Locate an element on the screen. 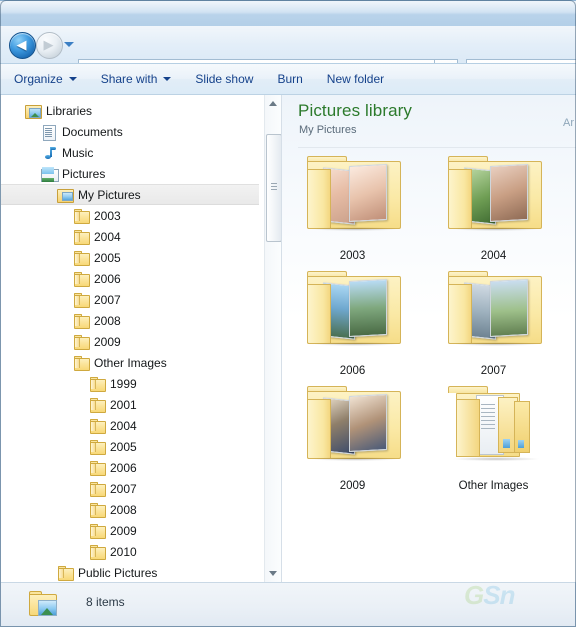 This screenshot has height=627, width=576. folder-item-2004: 2004 is located at coordinates (493, 210).